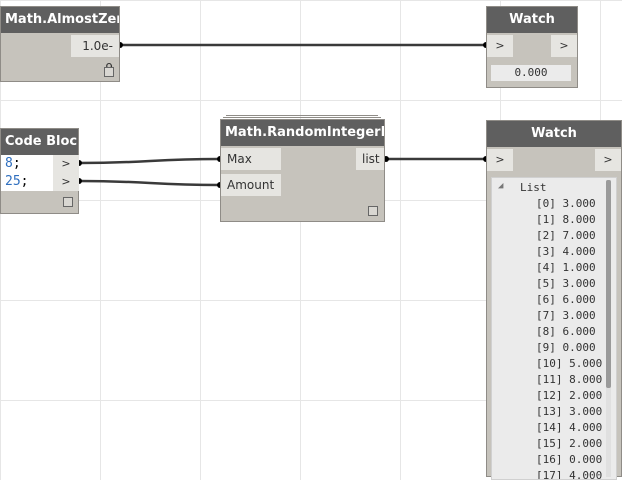 The height and width of the screenshot is (480, 622). I want to click on node-title: Math.RandomIntegerList, so click(302, 133).